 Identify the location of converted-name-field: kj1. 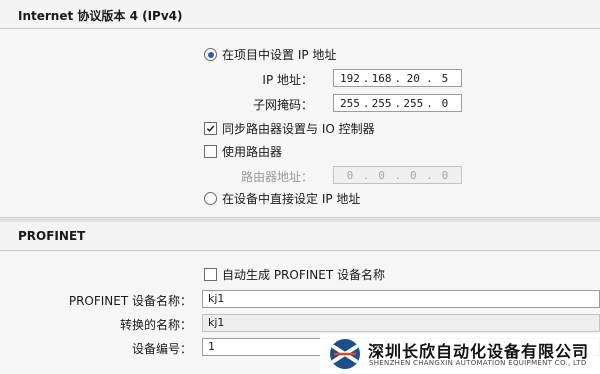
(401, 323).